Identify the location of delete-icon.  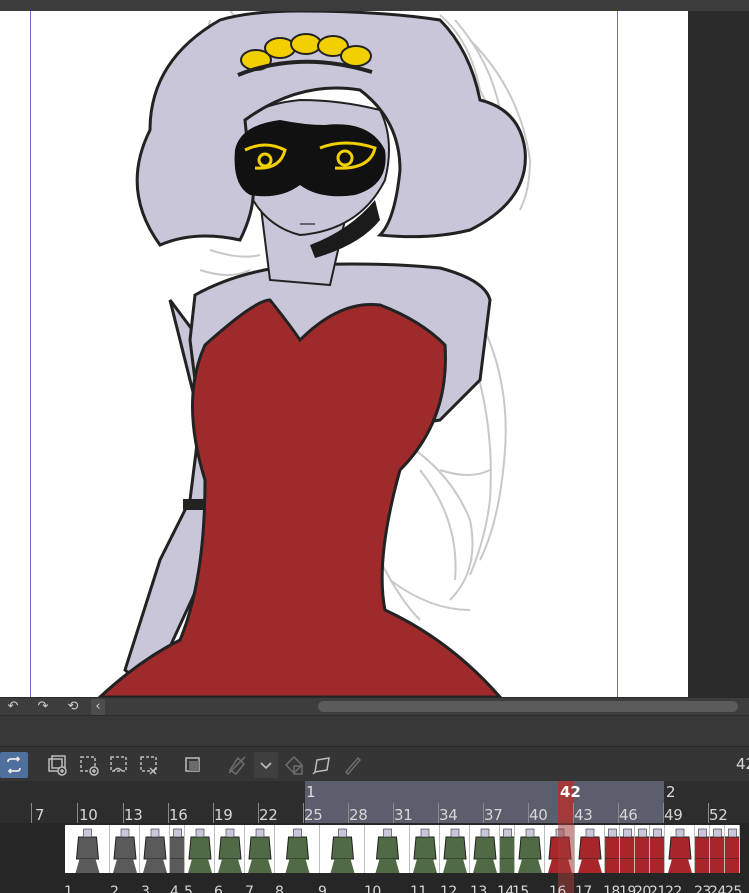
(294, 765).